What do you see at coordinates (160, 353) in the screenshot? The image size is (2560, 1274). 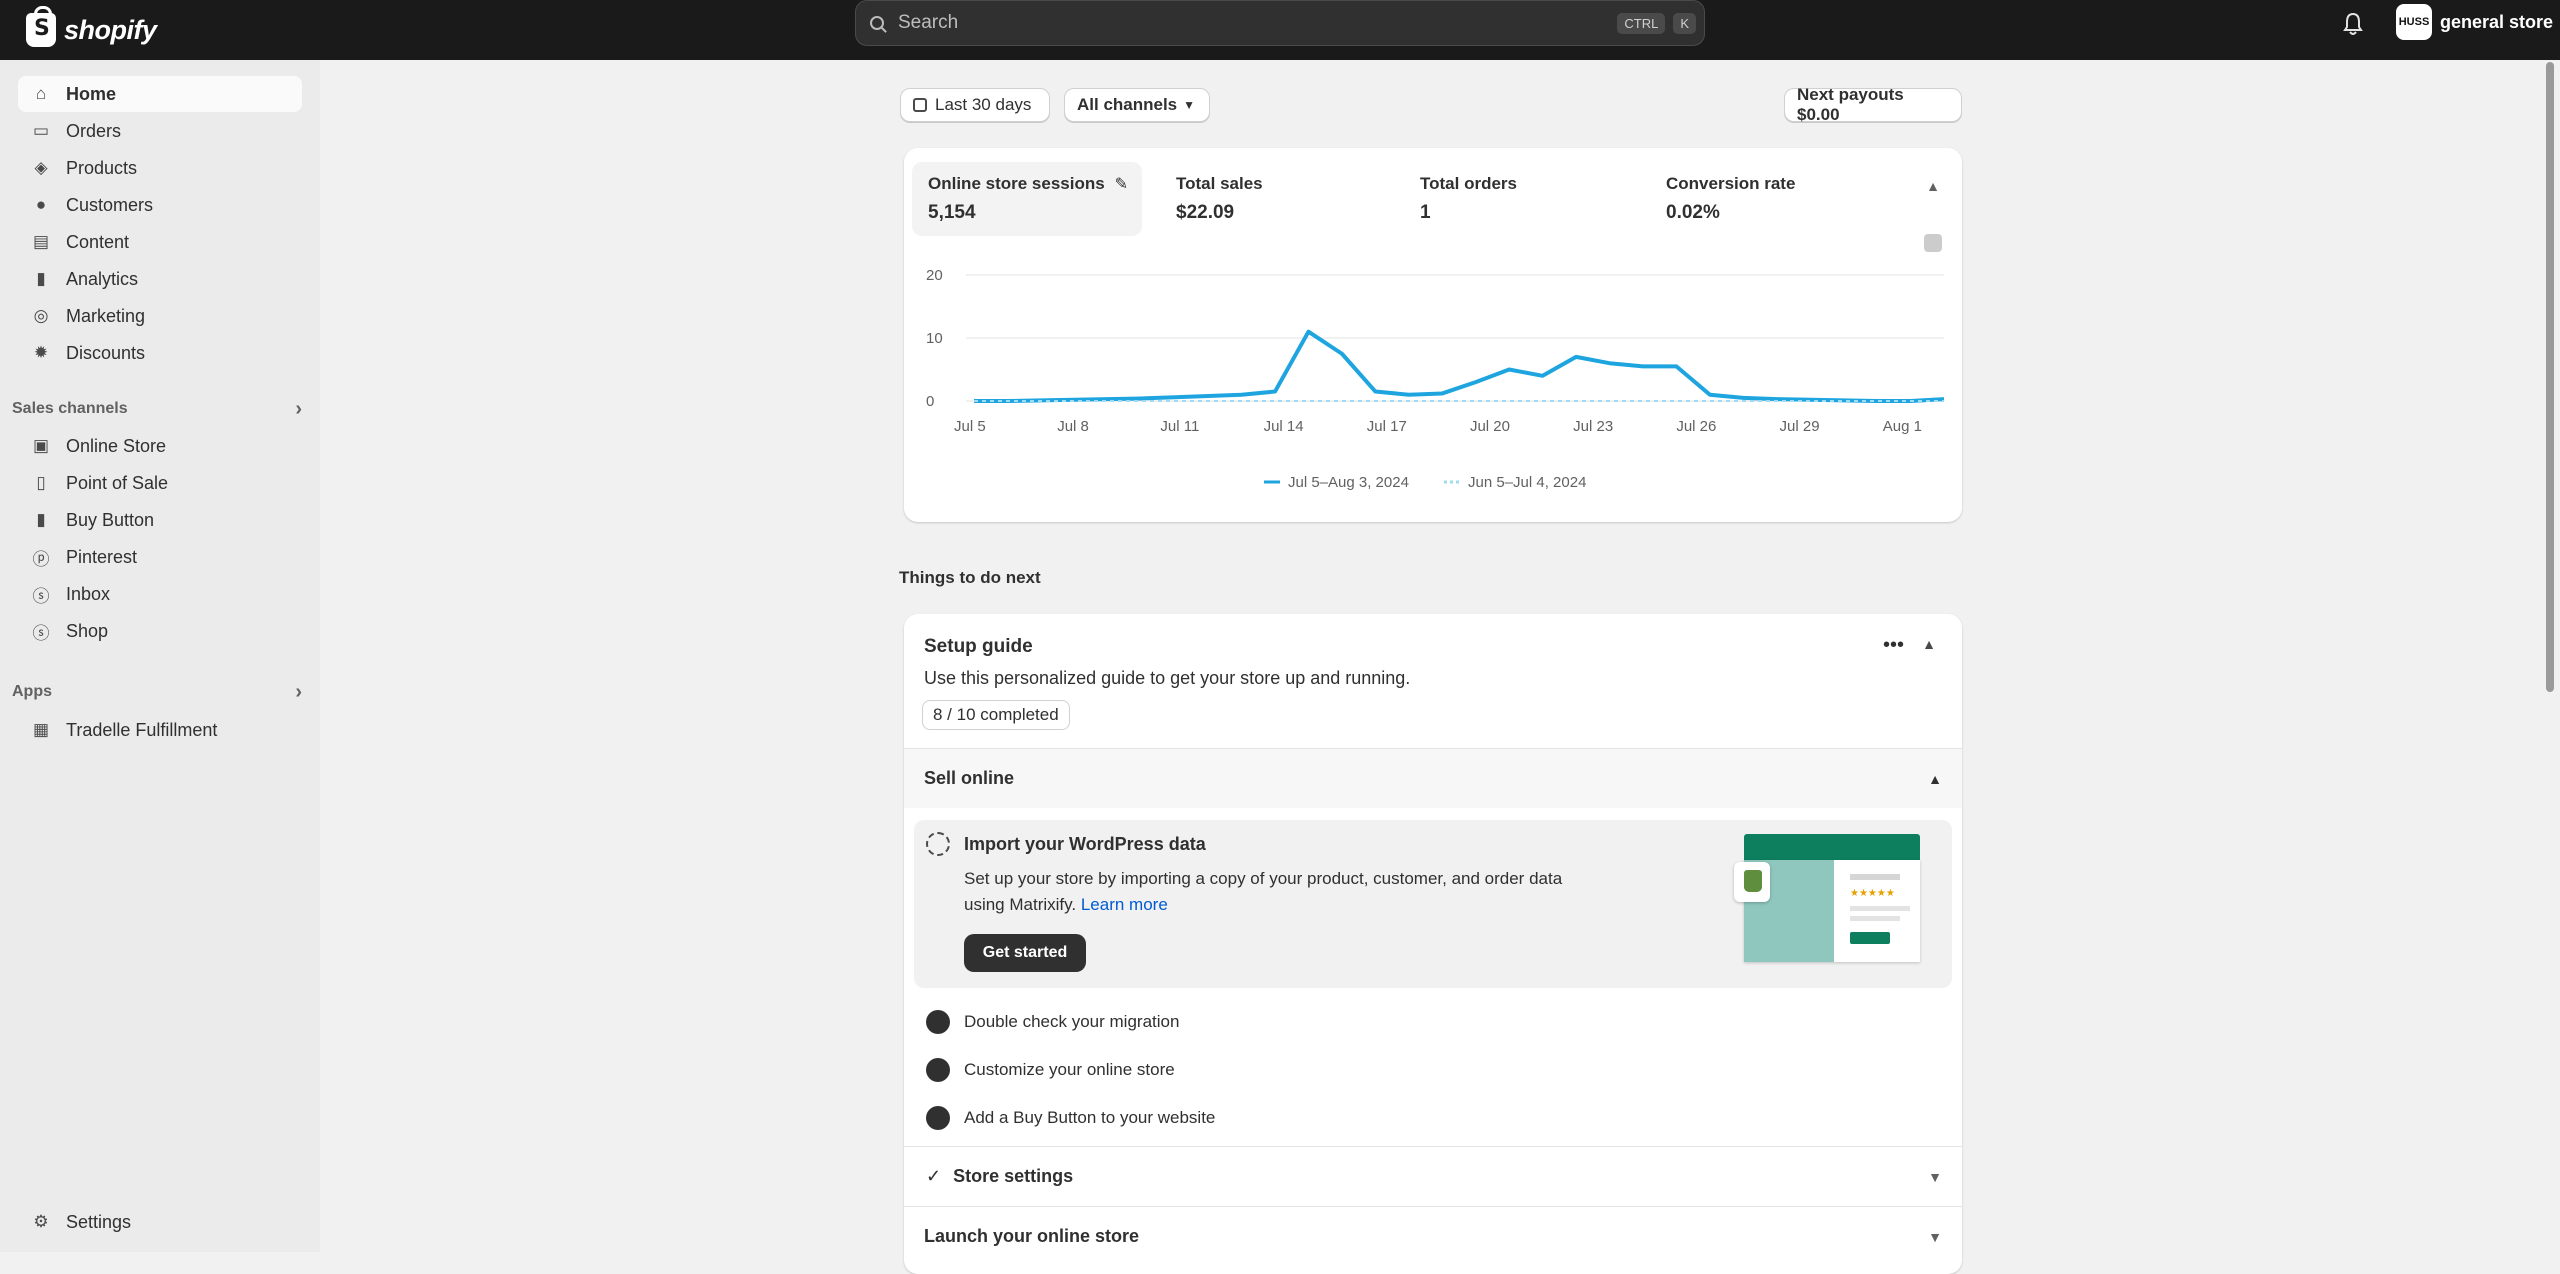 I see `sidebar-item-discounts: ✹ Discounts` at bounding box center [160, 353].